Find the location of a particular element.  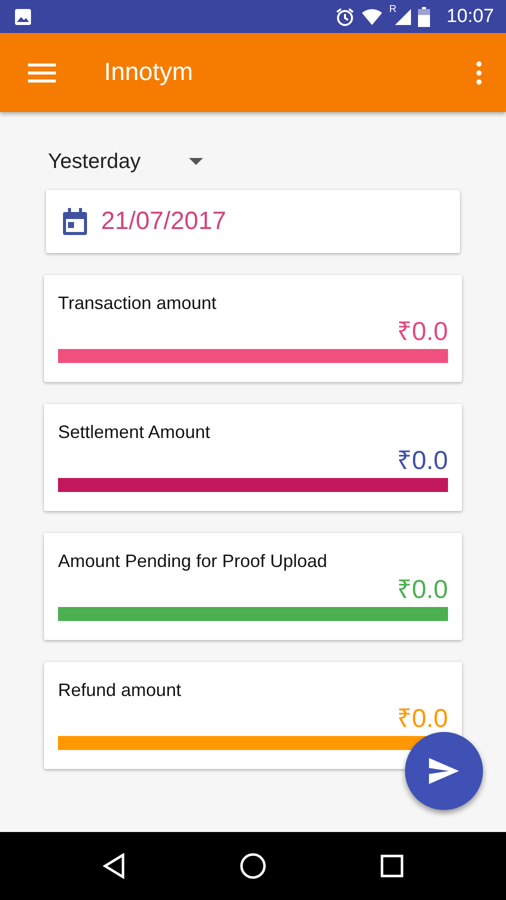

card-title: Refund amount is located at coordinates (120, 690).